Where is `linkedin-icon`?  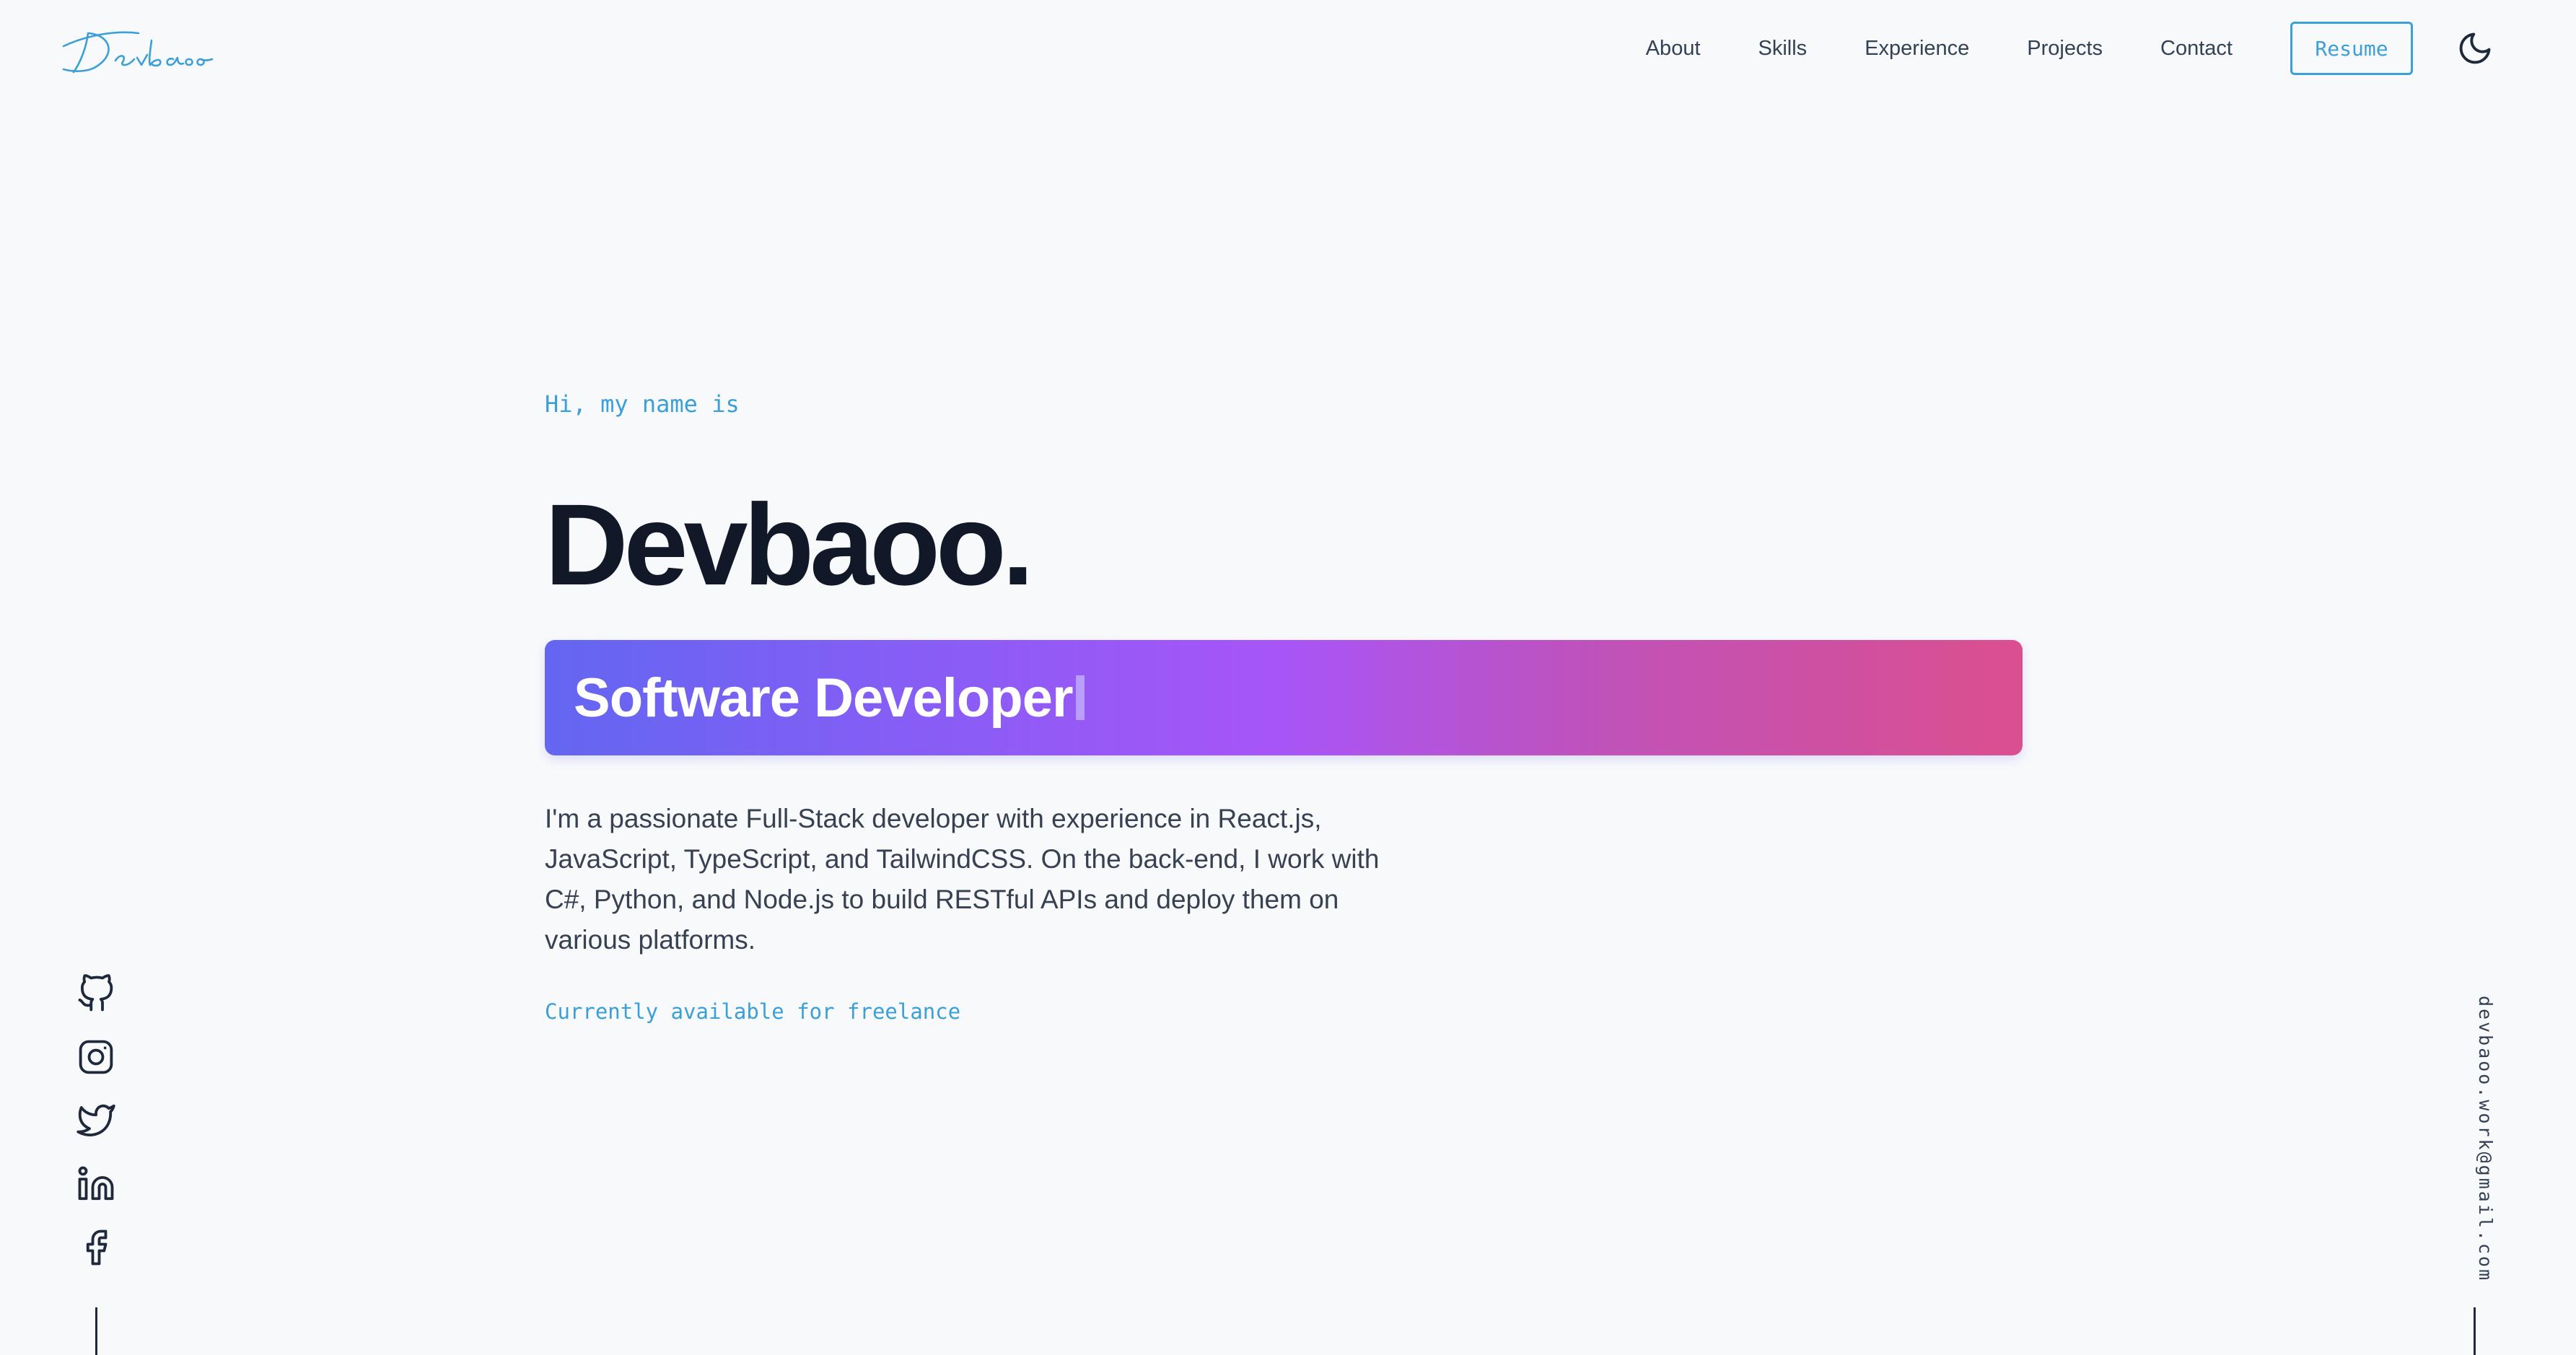 linkedin-icon is located at coordinates (95, 1184).